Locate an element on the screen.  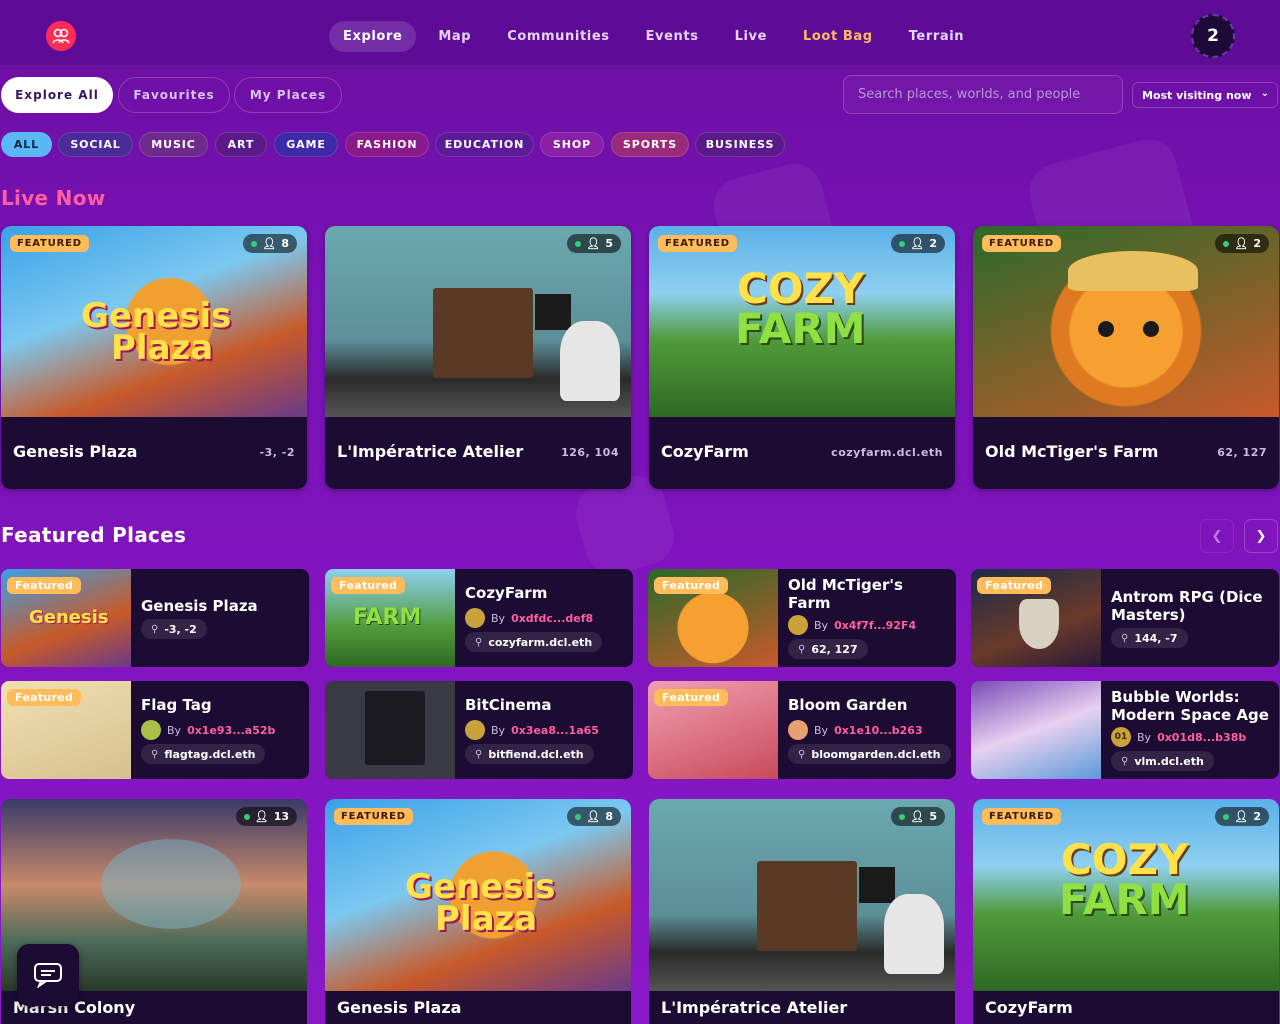
owner-info: 01 By 0x01d8...b38b is located at coordinates (1178, 737).